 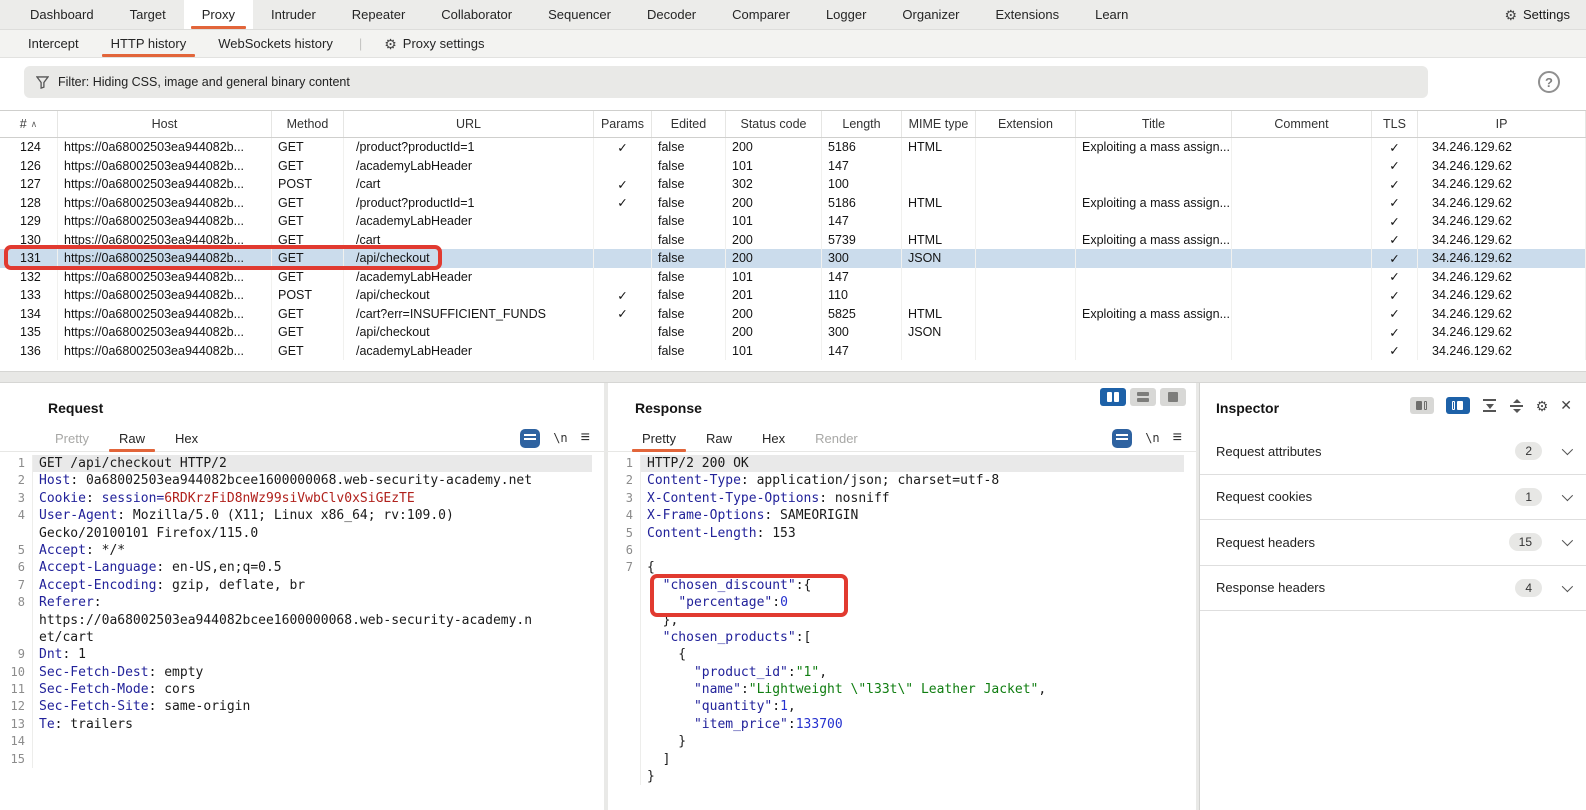 What do you see at coordinates (1393, 543) in the screenshot?
I see `inspector-section-request-headers: Request headers 15` at bounding box center [1393, 543].